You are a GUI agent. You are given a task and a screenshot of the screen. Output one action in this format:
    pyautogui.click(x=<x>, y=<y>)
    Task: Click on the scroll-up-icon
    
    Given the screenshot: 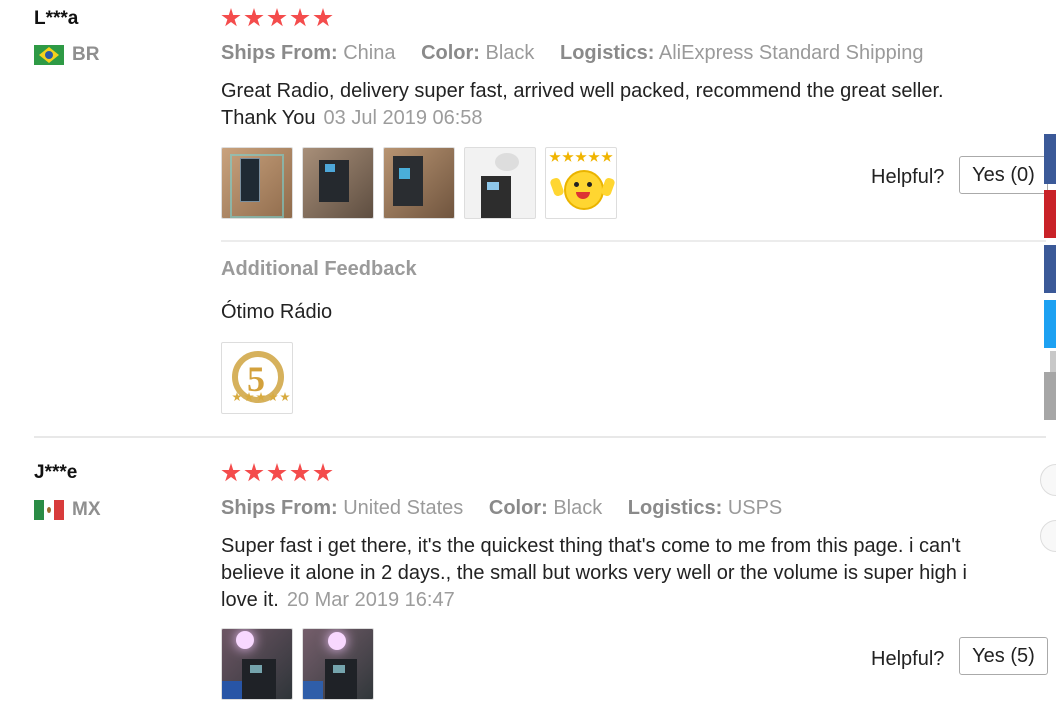 What is the action you would take?
    pyautogui.click(x=1048, y=480)
    